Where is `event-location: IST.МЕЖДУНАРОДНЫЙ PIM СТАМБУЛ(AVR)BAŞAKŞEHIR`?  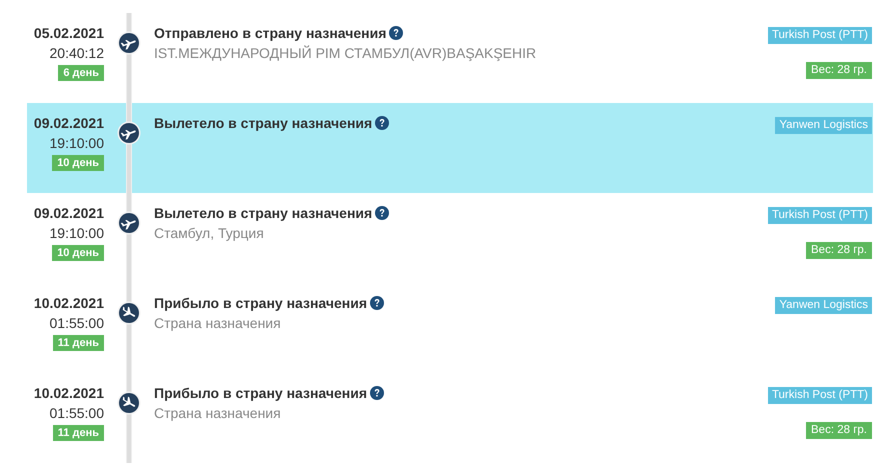 event-location: IST.МЕЖДУНАРОДНЫЙ PIM СТАМБУЛ(AVR)BAŞAKŞEHIR is located at coordinates (345, 53).